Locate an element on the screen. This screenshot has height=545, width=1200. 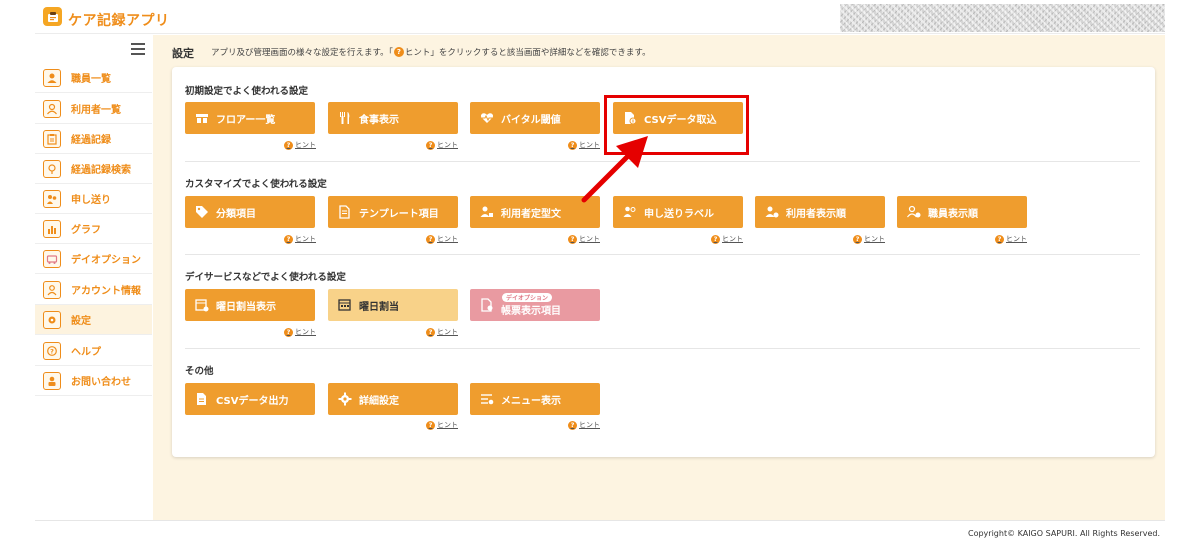
tile-template-items: テンプレート項目 is located at coordinates (393, 212).